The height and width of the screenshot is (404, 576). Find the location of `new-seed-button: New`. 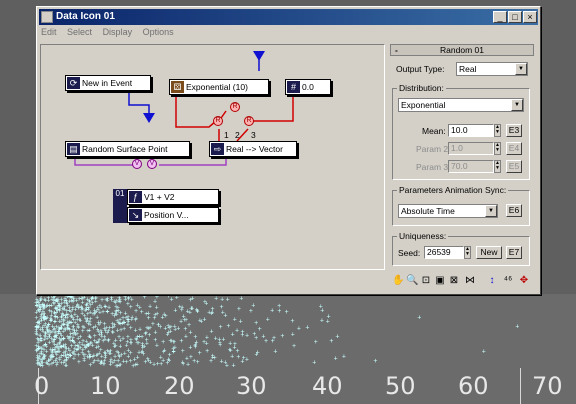

new-seed-button: New is located at coordinates (489, 252).